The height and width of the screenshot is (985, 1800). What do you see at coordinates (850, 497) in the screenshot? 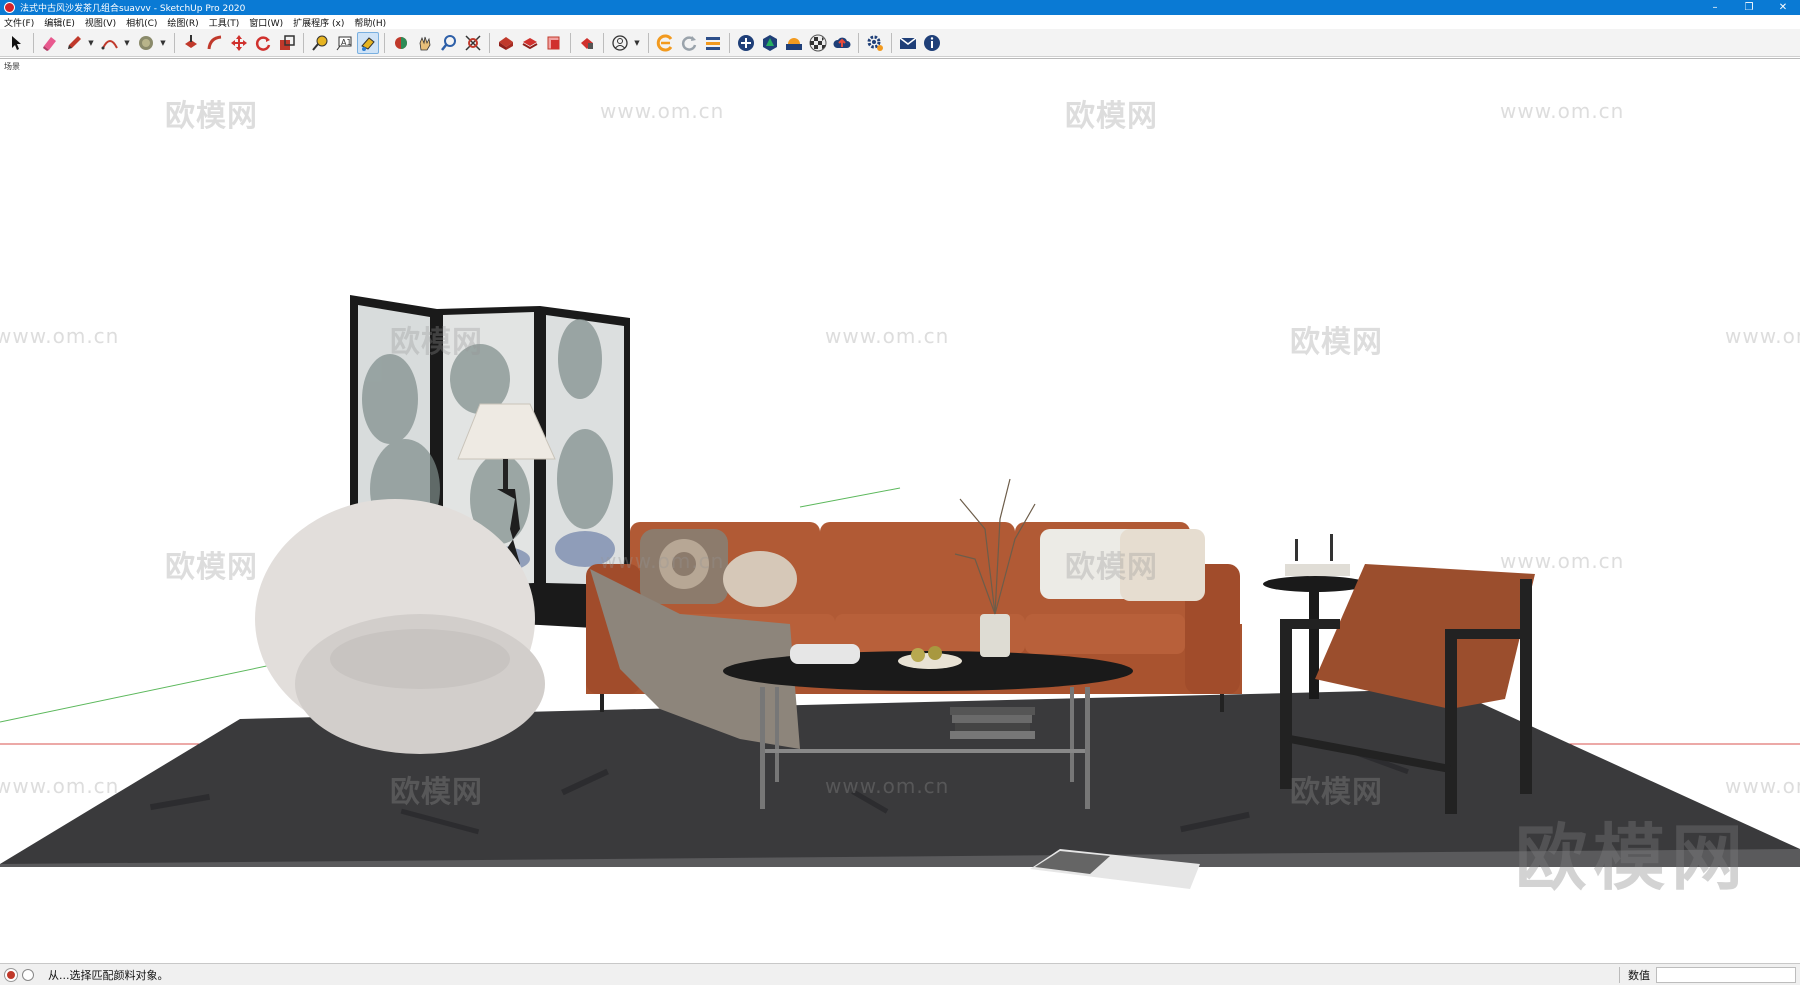
I see `green-axis-far` at bounding box center [850, 497].